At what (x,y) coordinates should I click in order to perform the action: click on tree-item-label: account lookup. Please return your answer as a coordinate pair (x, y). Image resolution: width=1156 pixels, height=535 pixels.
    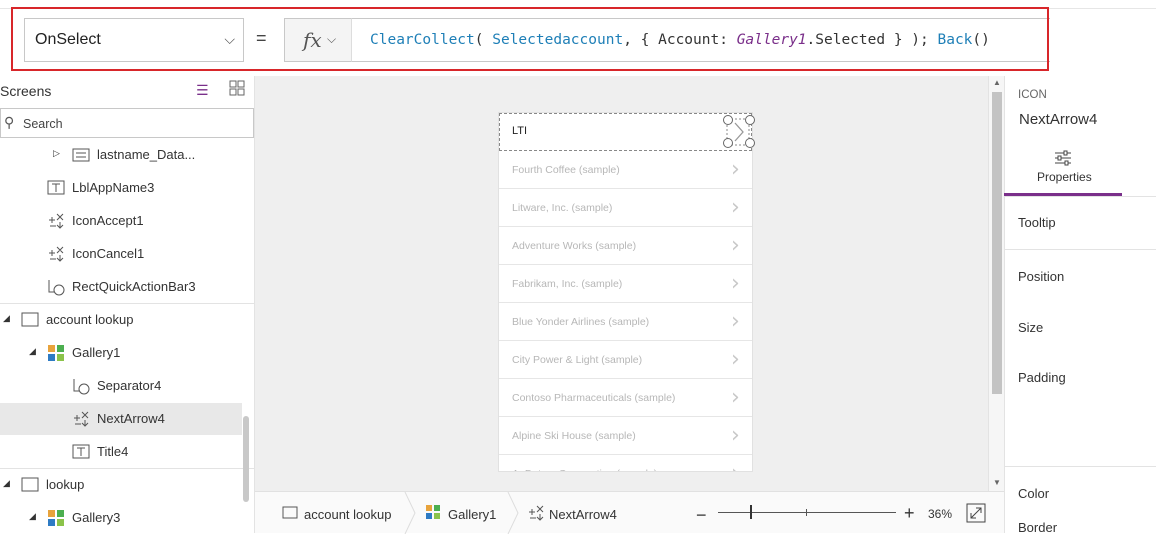
    Looking at the image, I should click on (90, 319).